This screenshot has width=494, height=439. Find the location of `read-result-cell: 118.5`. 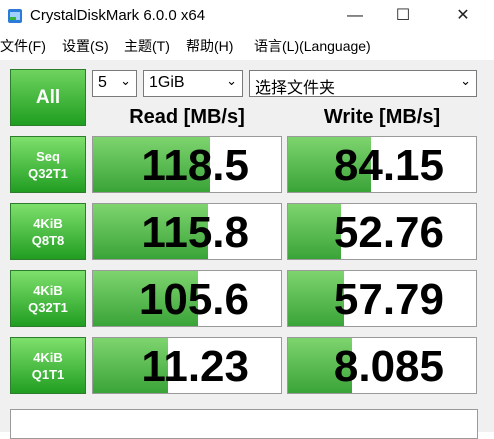

read-result-cell: 118.5 is located at coordinates (187, 164).